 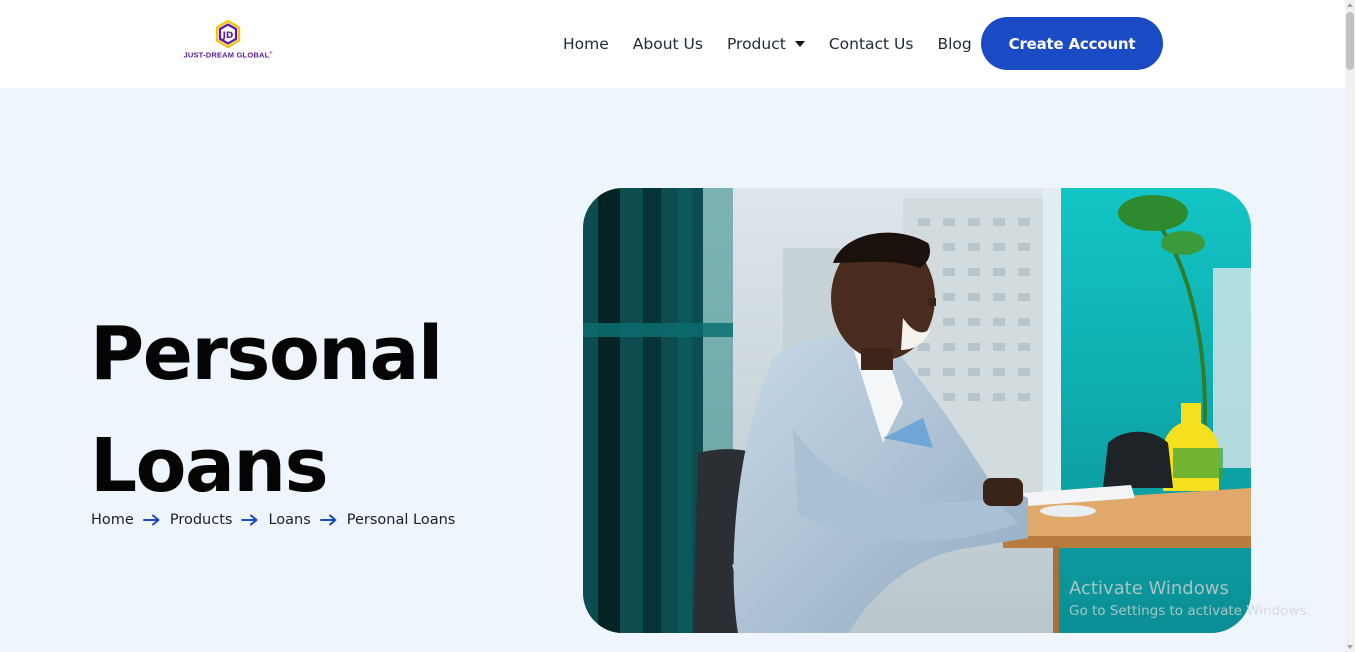 What do you see at coordinates (228, 55) in the screenshot?
I see `logo-wordmark: JUST-DREAM GLOBAL®` at bounding box center [228, 55].